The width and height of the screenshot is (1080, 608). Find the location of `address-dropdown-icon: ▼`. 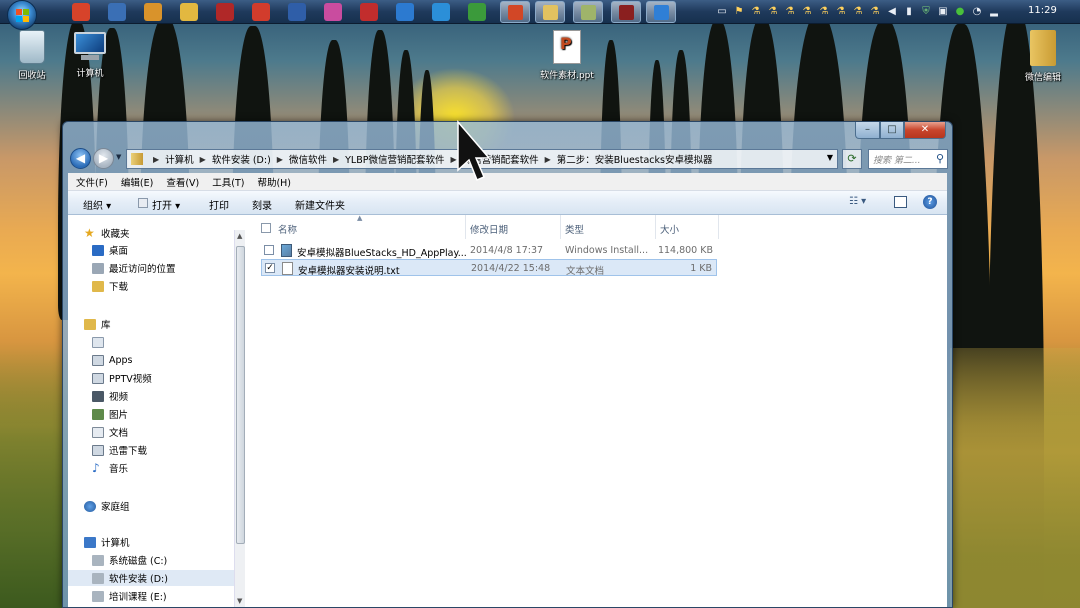

address-dropdown-icon: ▼ is located at coordinates (830, 157).